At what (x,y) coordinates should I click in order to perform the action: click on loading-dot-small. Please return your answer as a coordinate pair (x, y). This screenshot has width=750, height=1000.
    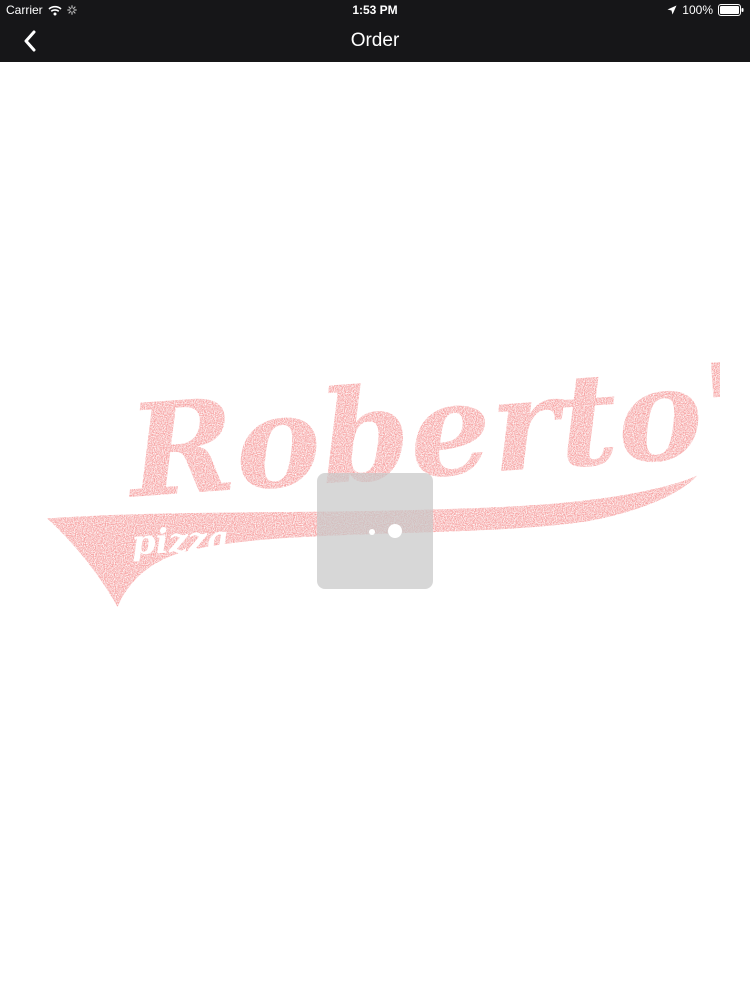
    Looking at the image, I should click on (372, 532).